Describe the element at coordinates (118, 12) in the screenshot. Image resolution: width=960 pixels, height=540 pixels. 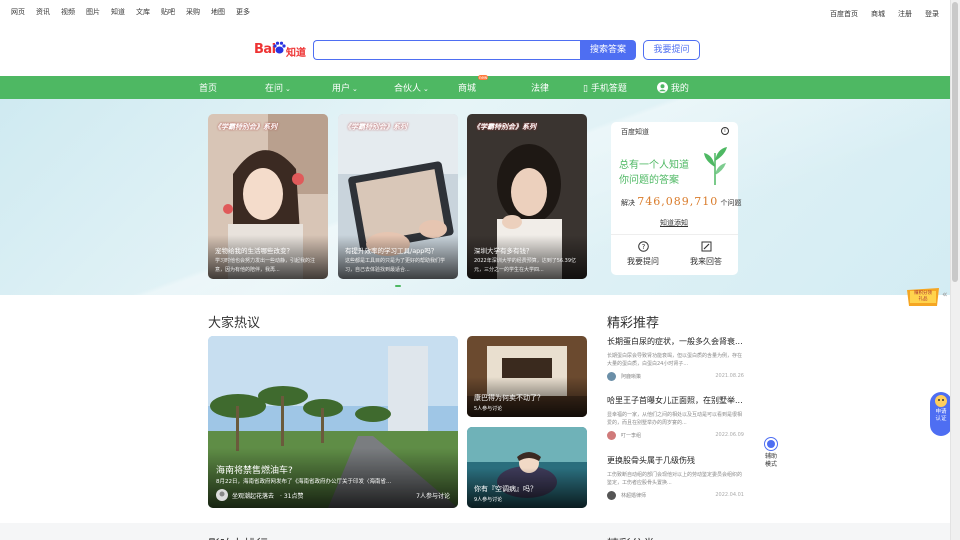
I see `top-link-zhidao: 知道` at that location.